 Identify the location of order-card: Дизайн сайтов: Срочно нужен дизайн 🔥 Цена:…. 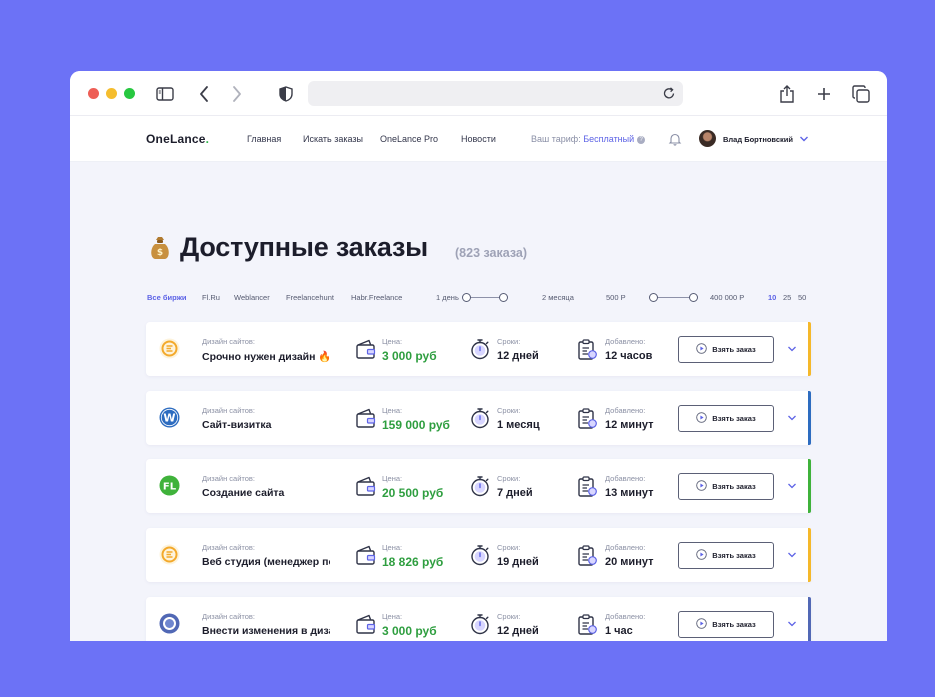
(478, 349).